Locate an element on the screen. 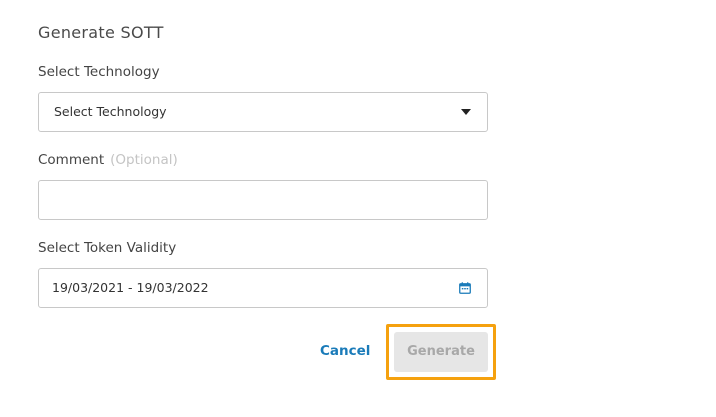 The image size is (716, 417). technology-select-value: Select Technology is located at coordinates (110, 111).